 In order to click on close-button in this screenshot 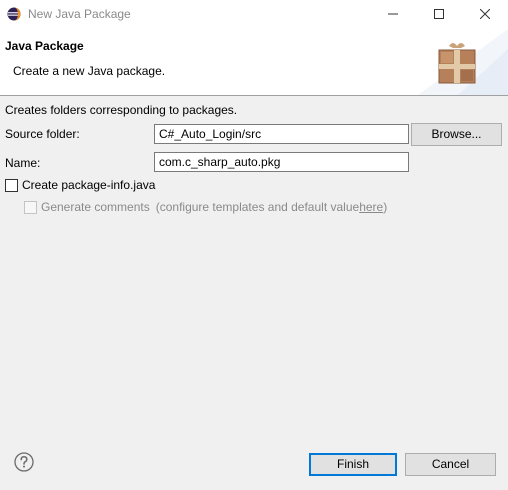, I will do `click(485, 14)`.